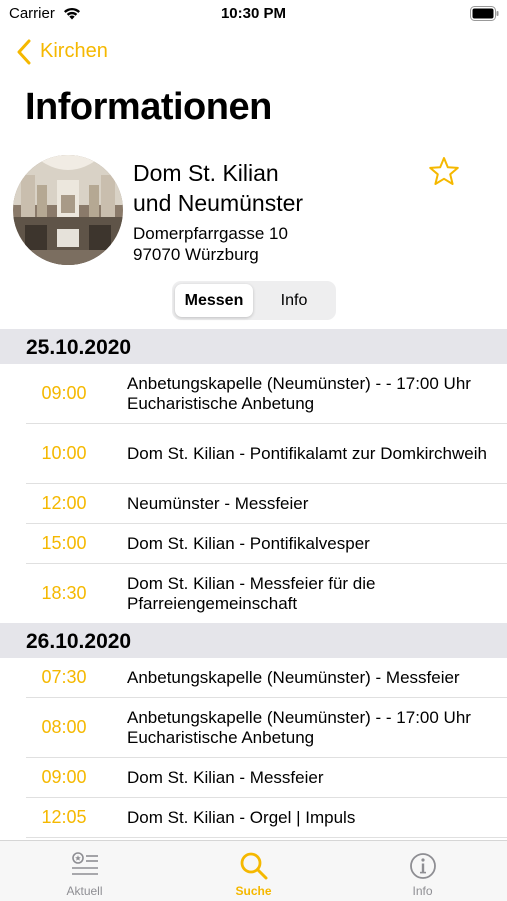 This screenshot has width=507, height=901. Describe the element at coordinates (64, 593) in the screenshot. I see `mass-time: 18:30` at that location.